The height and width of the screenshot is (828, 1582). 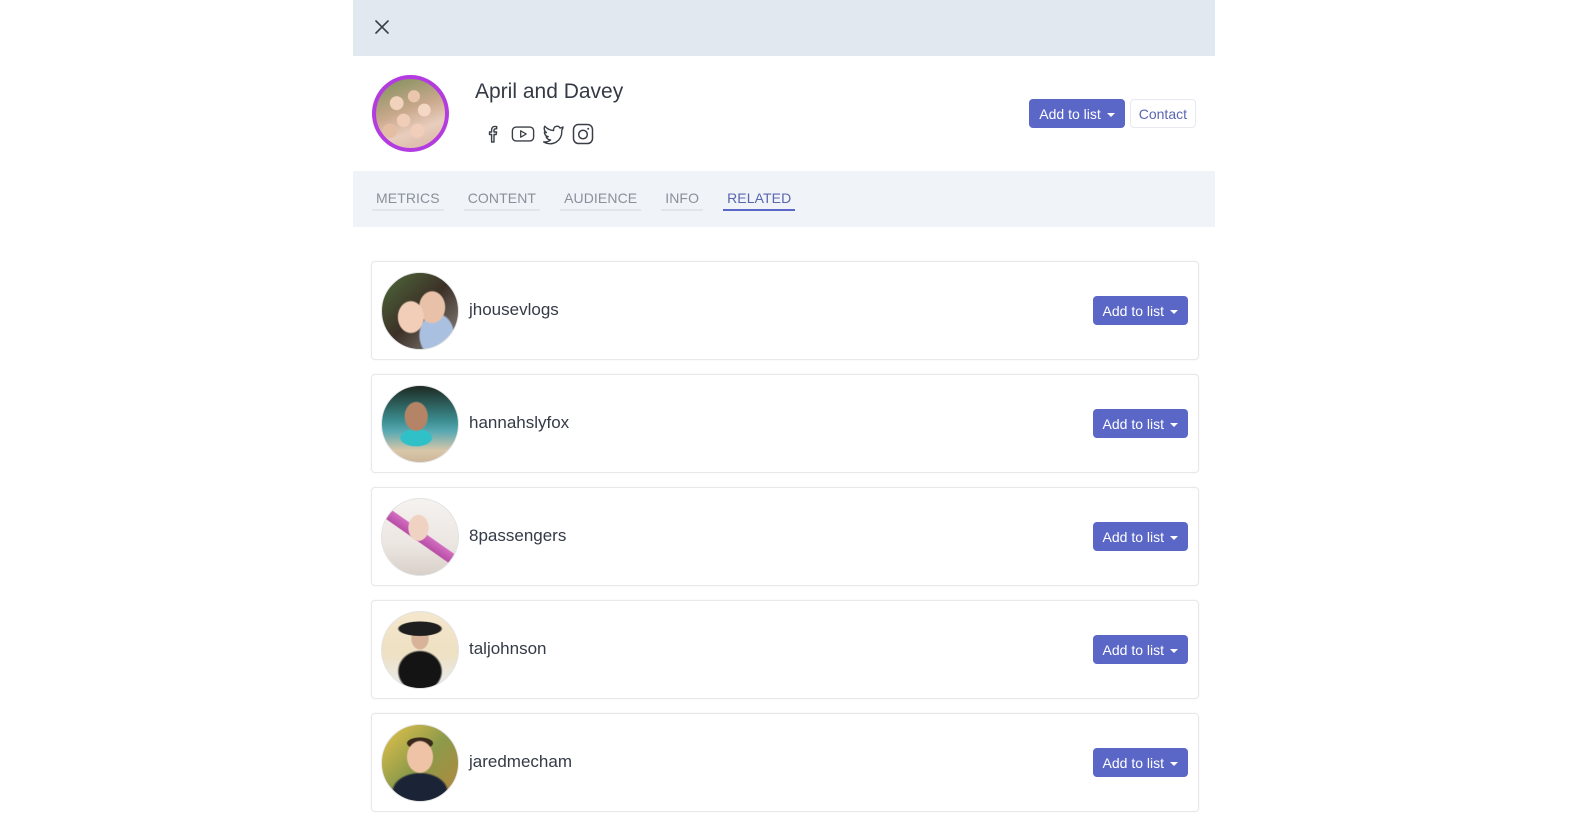 What do you see at coordinates (517, 536) in the screenshot?
I see `username: 8passengers` at bounding box center [517, 536].